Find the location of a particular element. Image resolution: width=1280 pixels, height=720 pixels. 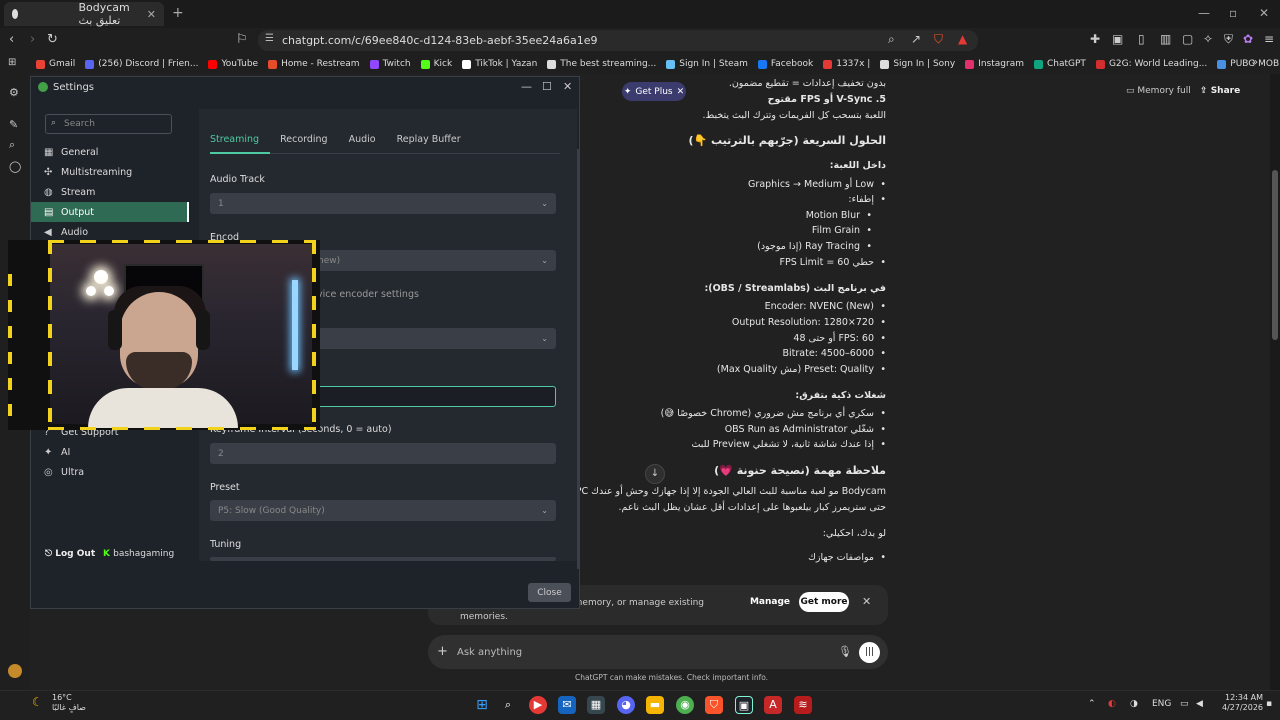

bookmark-icon: ⚐ is located at coordinates (242, 39).